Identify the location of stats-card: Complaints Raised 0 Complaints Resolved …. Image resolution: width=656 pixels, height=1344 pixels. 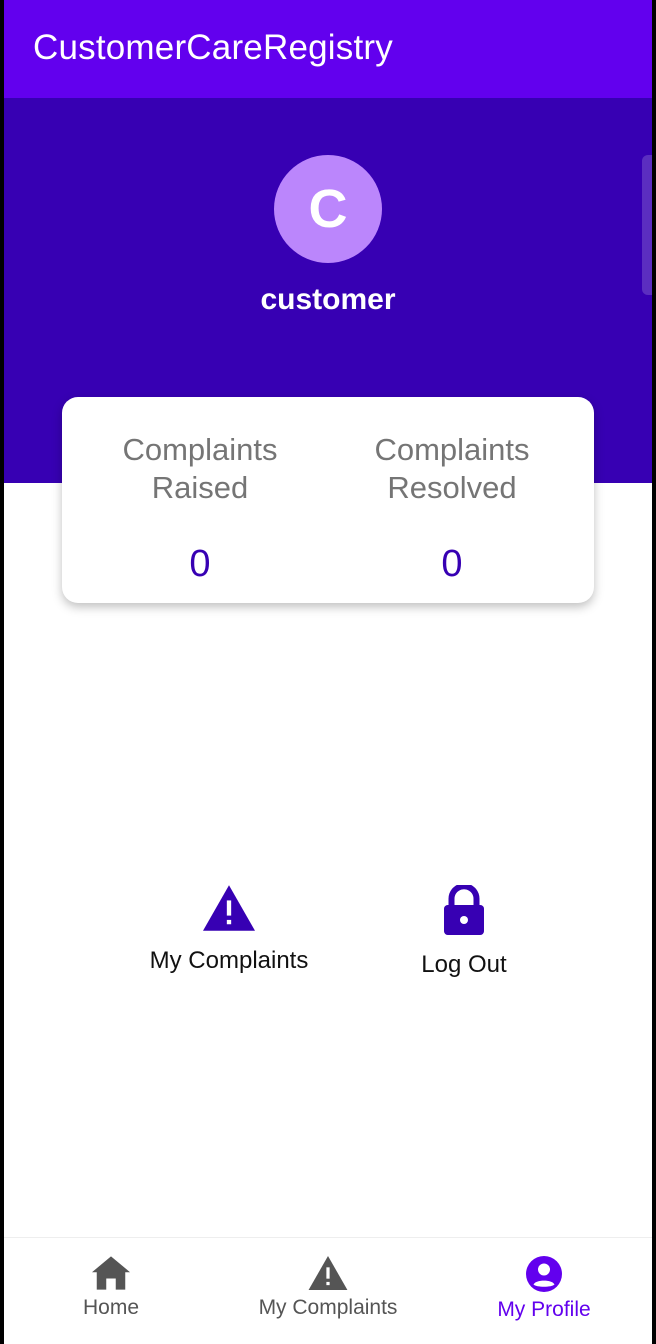
(328, 500).